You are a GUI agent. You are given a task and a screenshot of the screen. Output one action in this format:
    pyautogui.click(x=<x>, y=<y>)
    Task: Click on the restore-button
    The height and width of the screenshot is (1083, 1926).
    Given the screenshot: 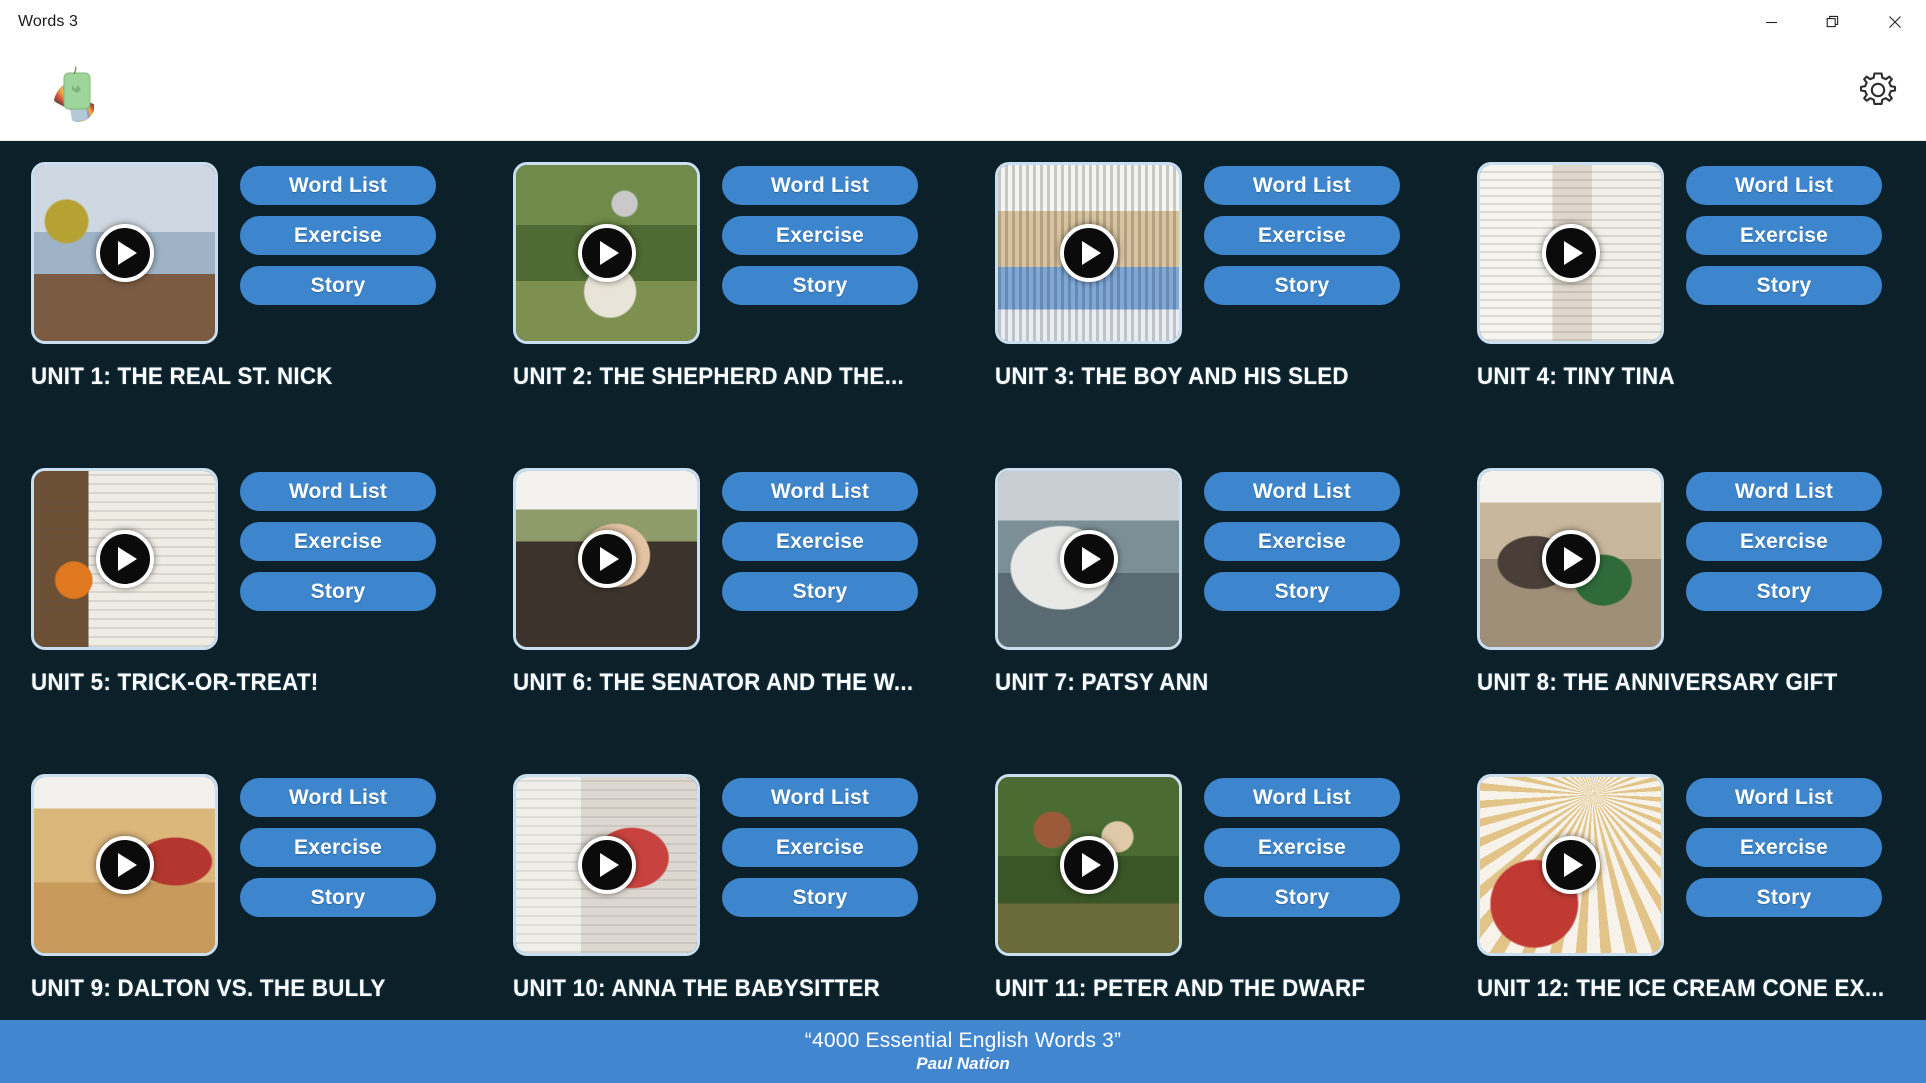 What is the action you would take?
    pyautogui.click(x=1833, y=22)
    